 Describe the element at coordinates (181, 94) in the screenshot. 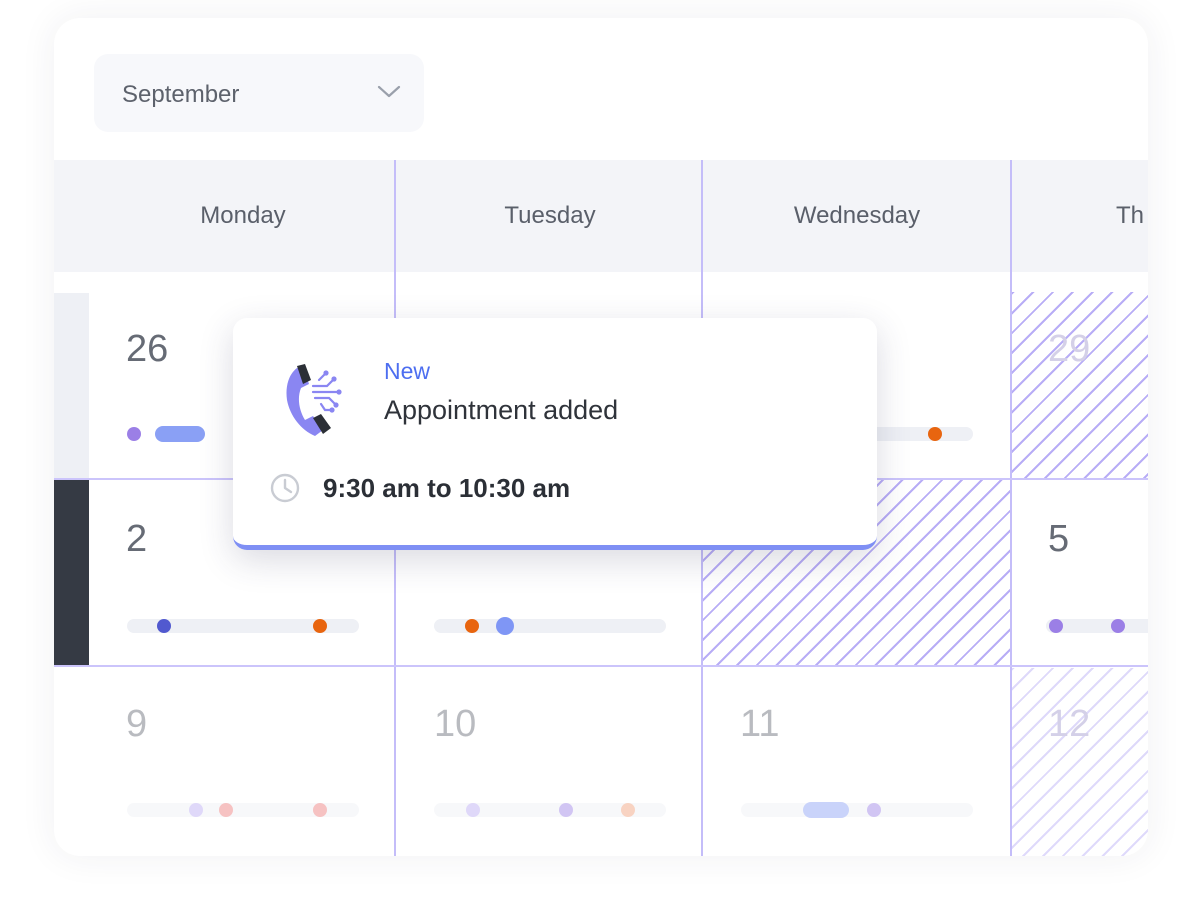

I see `month-select-value: September` at that location.